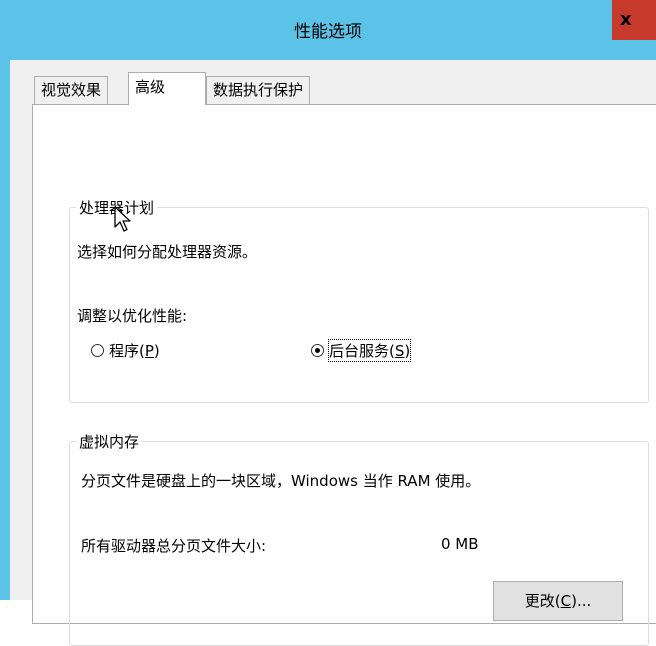 The height and width of the screenshot is (646, 656). I want to click on radio-programs, so click(97, 350).